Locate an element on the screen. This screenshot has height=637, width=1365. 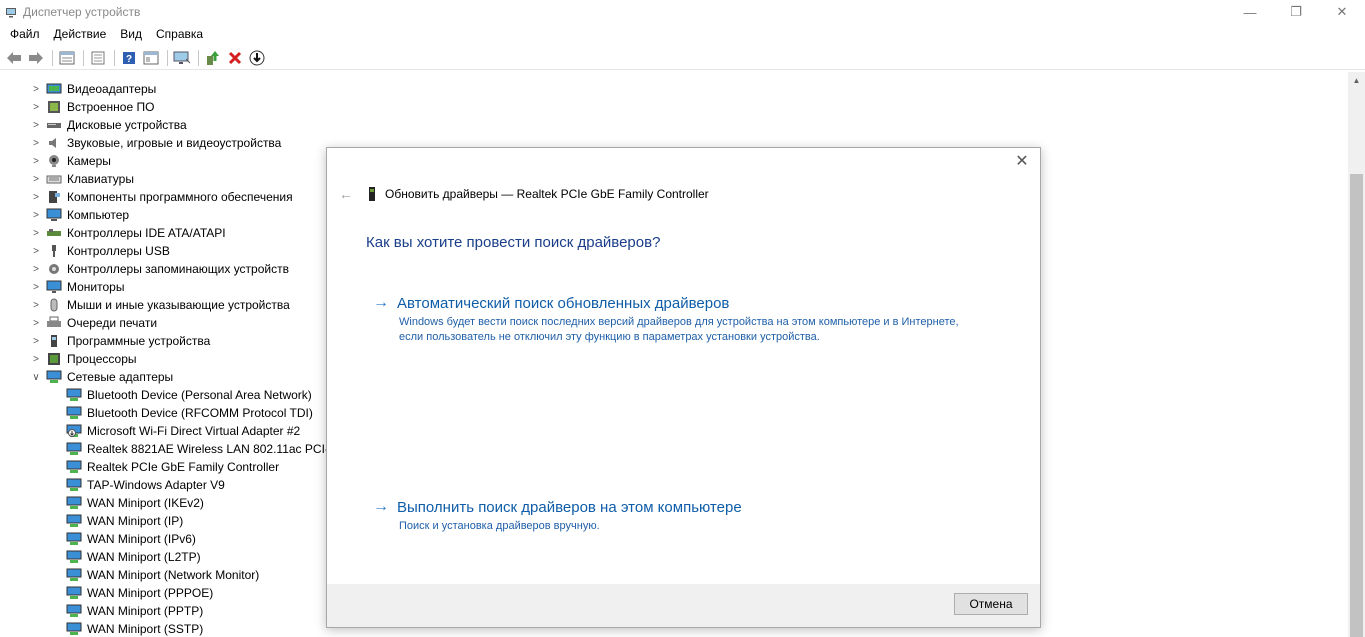
window-controls: — ❐ ✕ is located at coordinates (1296, 12).